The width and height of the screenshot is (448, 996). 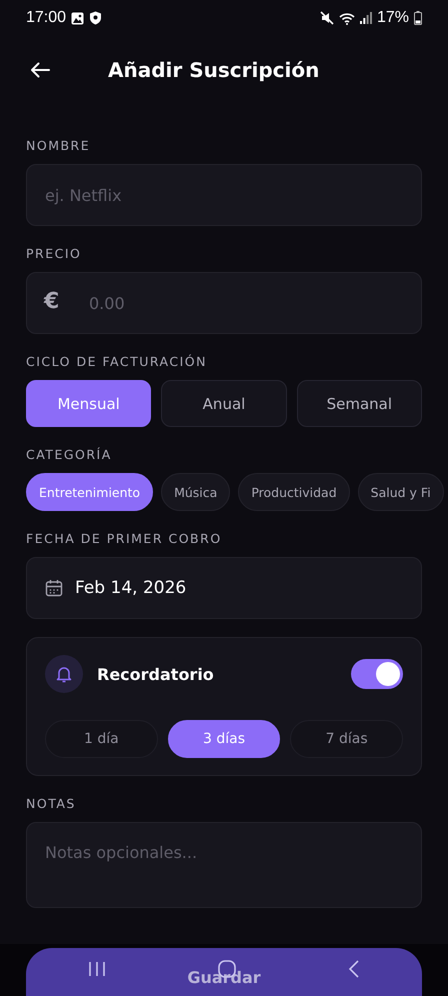 What do you see at coordinates (46, 18) in the screenshot?
I see `status-time: 17:00` at bounding box center [46, 18].